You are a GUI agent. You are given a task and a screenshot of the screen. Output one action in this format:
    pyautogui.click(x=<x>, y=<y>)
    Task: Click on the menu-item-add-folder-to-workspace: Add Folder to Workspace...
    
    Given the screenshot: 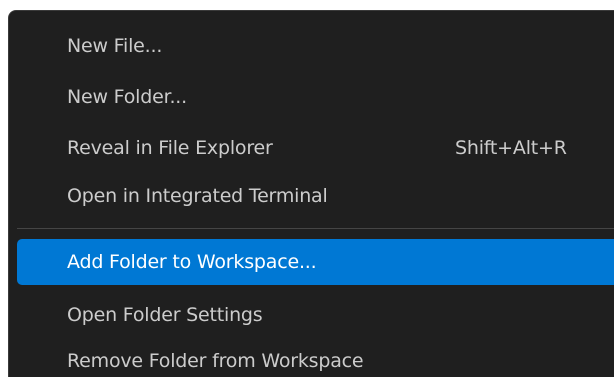 What is the action you would take?
    pyautogui.click(x=315, y=262)
    